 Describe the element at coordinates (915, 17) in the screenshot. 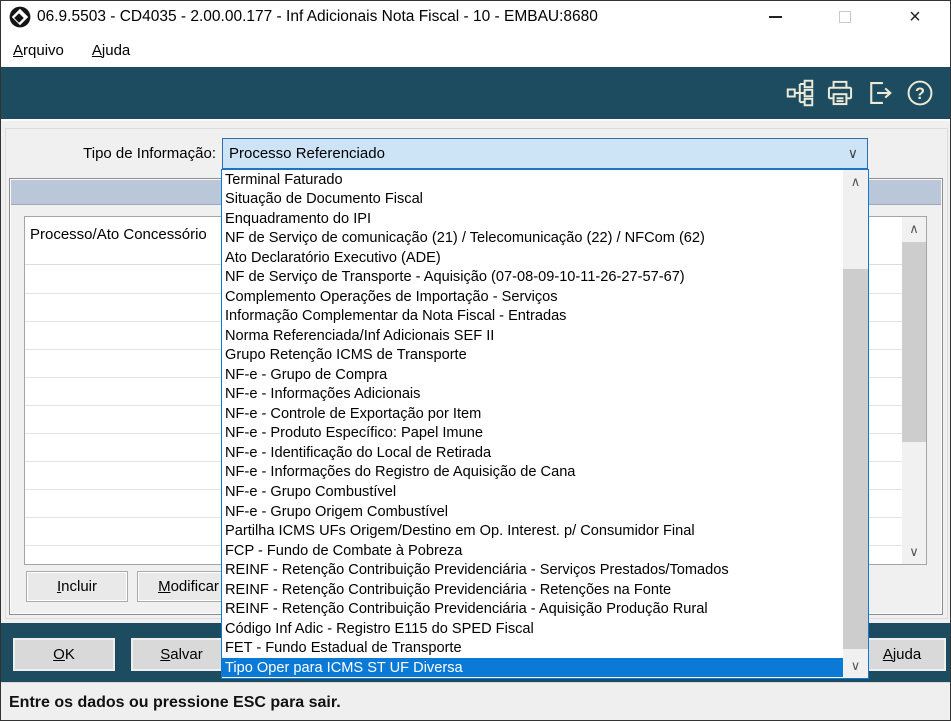

I see `close-icon: ×` at that location.